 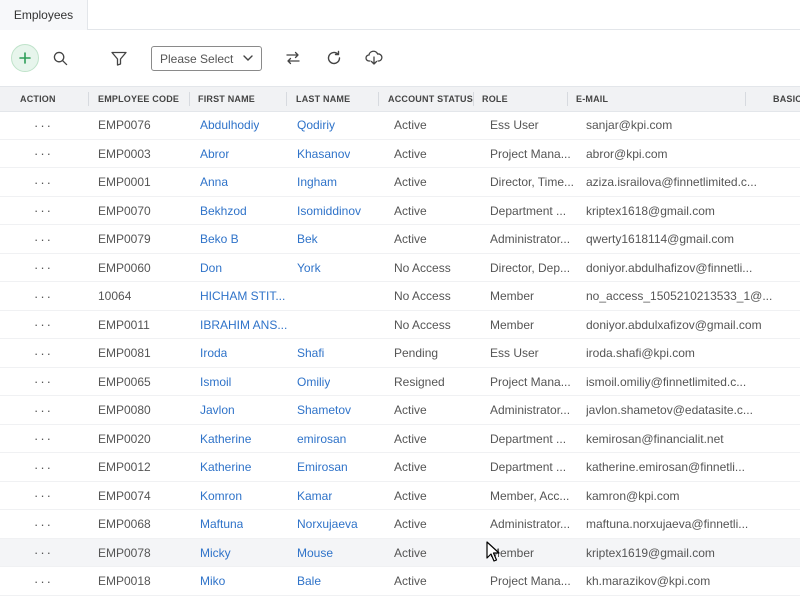 I want to click on employee-code: EMP0074, so click(x=124, y=495).